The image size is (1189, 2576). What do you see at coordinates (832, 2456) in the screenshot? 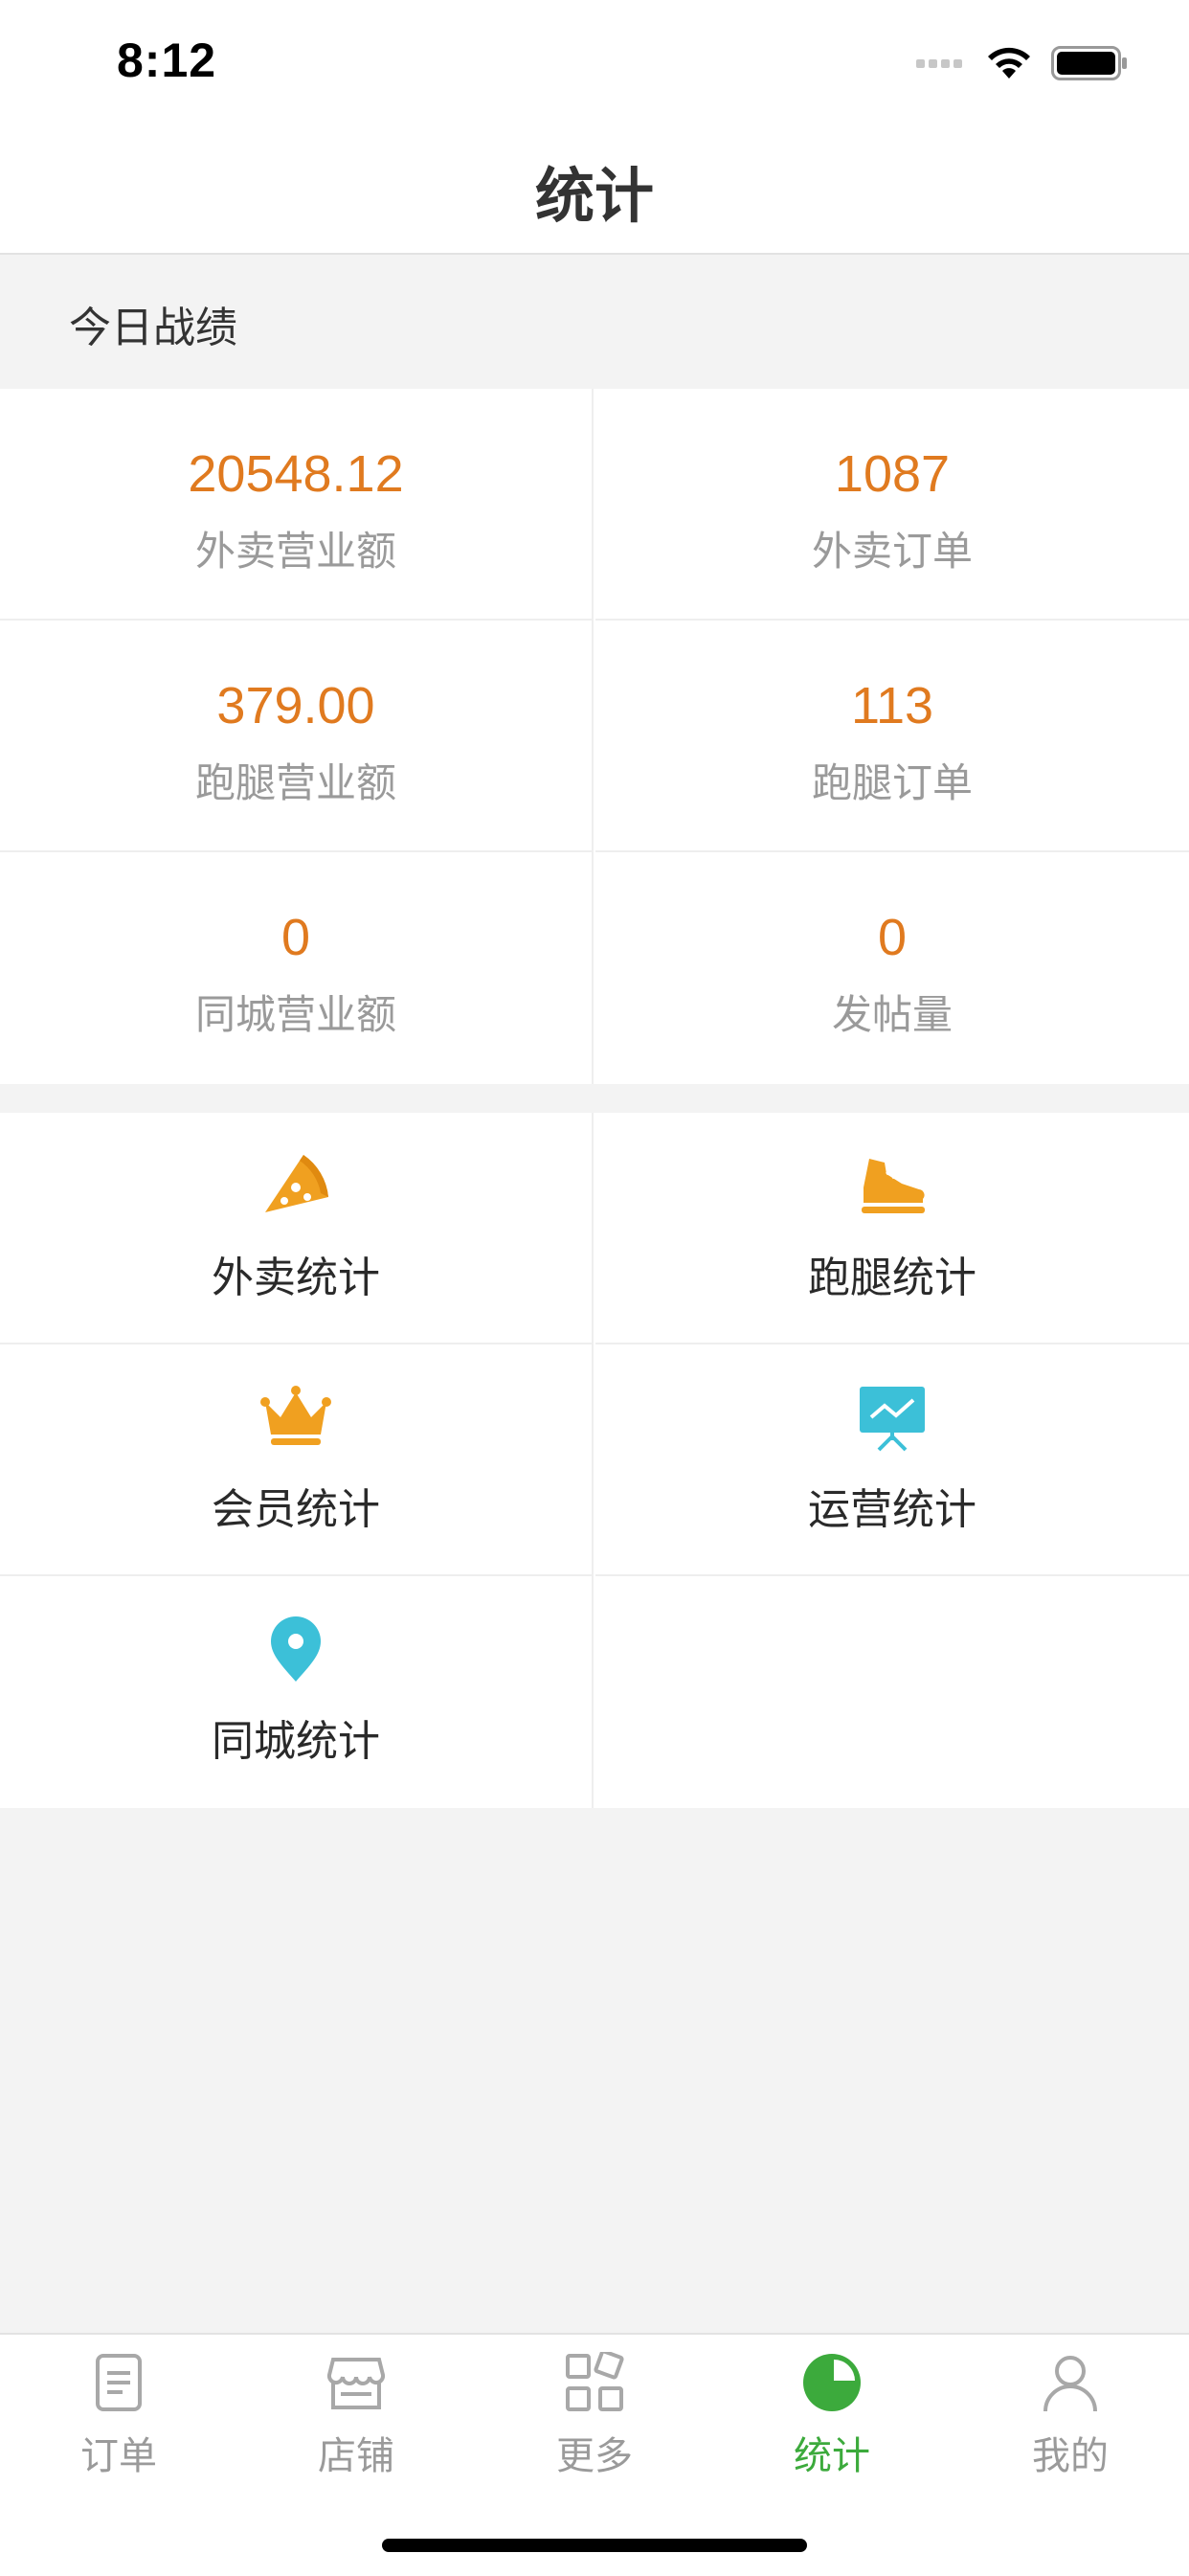
I see `tab-label: 统计` at bounding box center [832, 2456].